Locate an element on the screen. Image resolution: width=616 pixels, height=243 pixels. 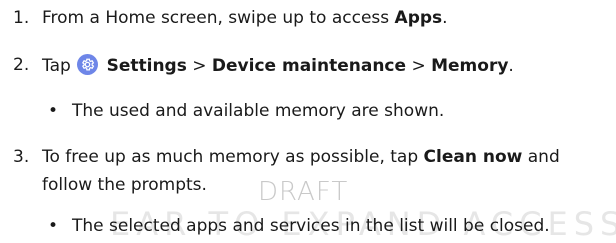
draft-watermark: DRAFT is located at coordinates (303, 192).